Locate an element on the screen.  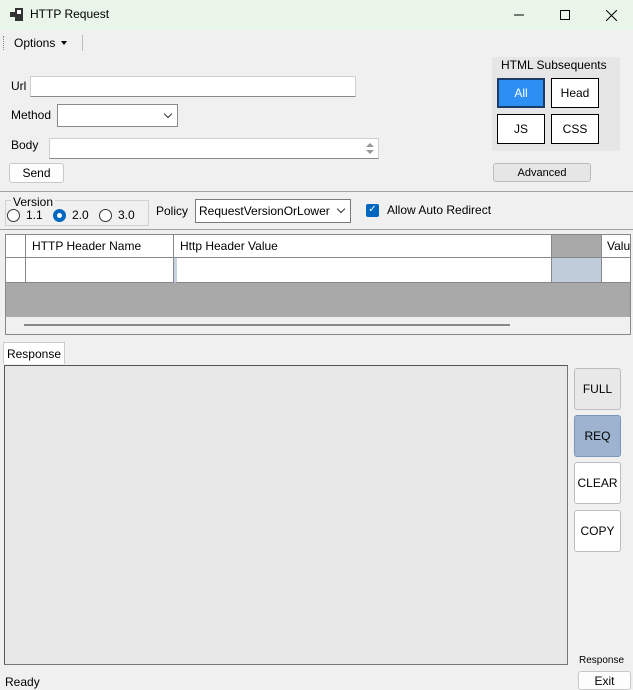
grid-scrollbar is located at coordinates (318, 325).